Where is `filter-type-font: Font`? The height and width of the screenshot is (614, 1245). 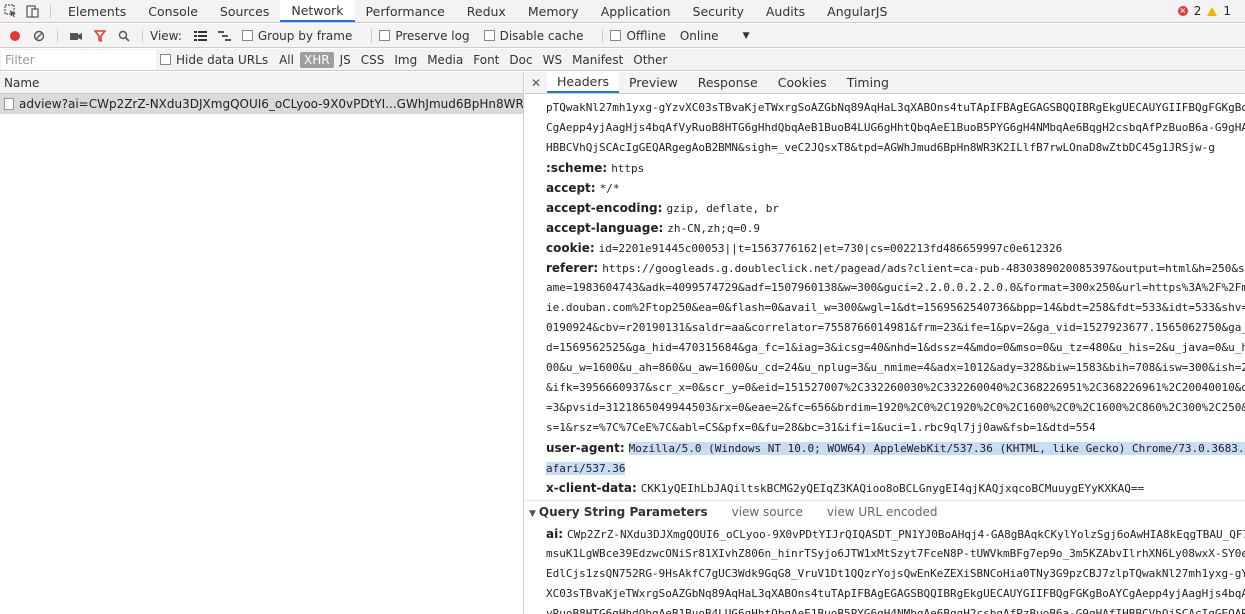
filter-type-font: Font is located at coordinates (486, 60).